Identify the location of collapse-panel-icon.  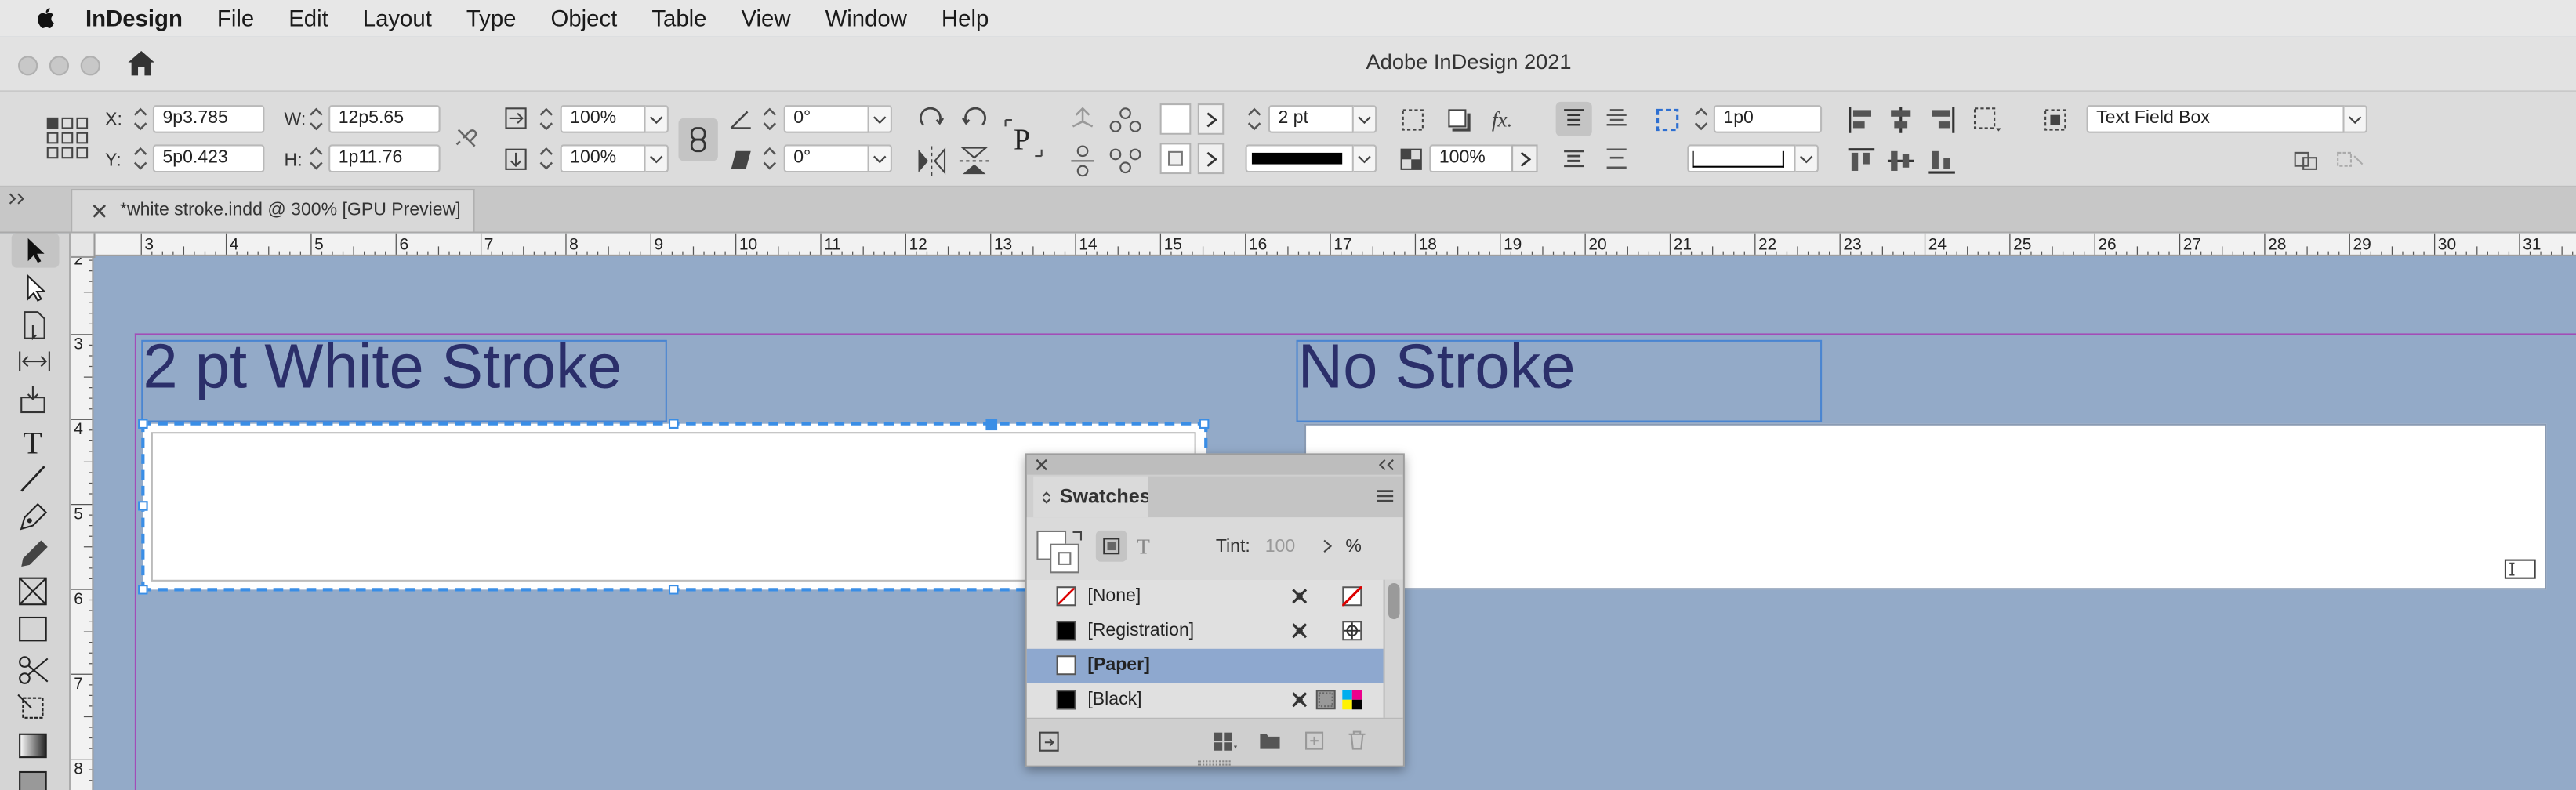
(1386, 465).